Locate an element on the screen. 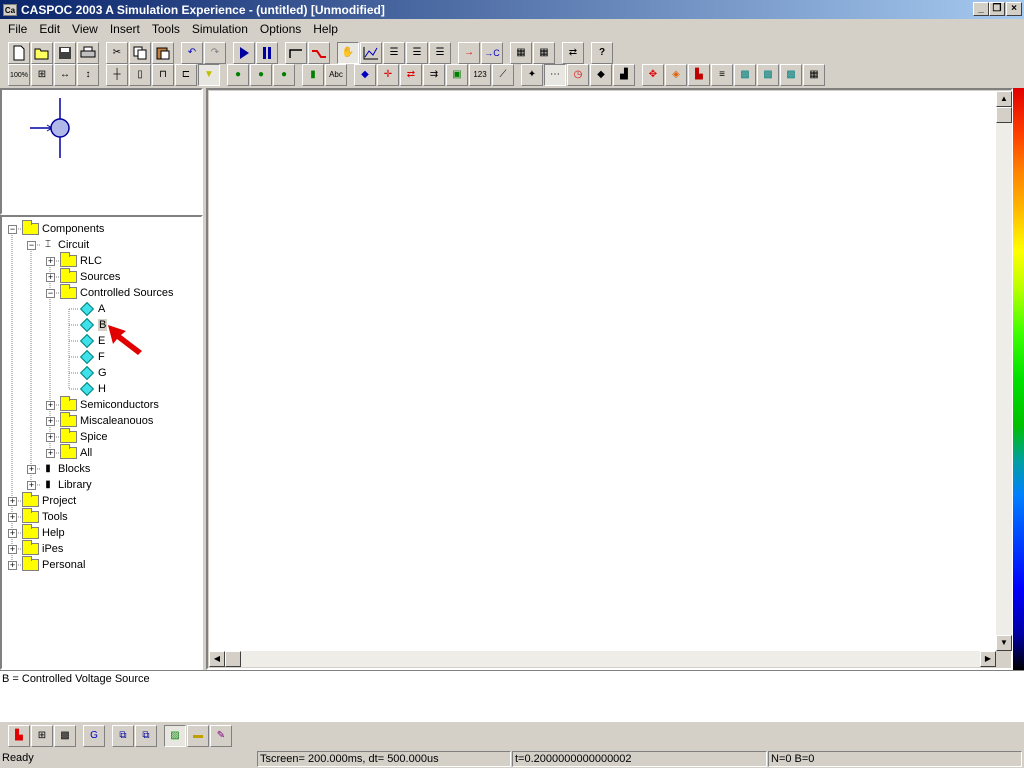 This screenshot has width=1024, height=768. minimize-button: _ is located at coordinates (981, 9).